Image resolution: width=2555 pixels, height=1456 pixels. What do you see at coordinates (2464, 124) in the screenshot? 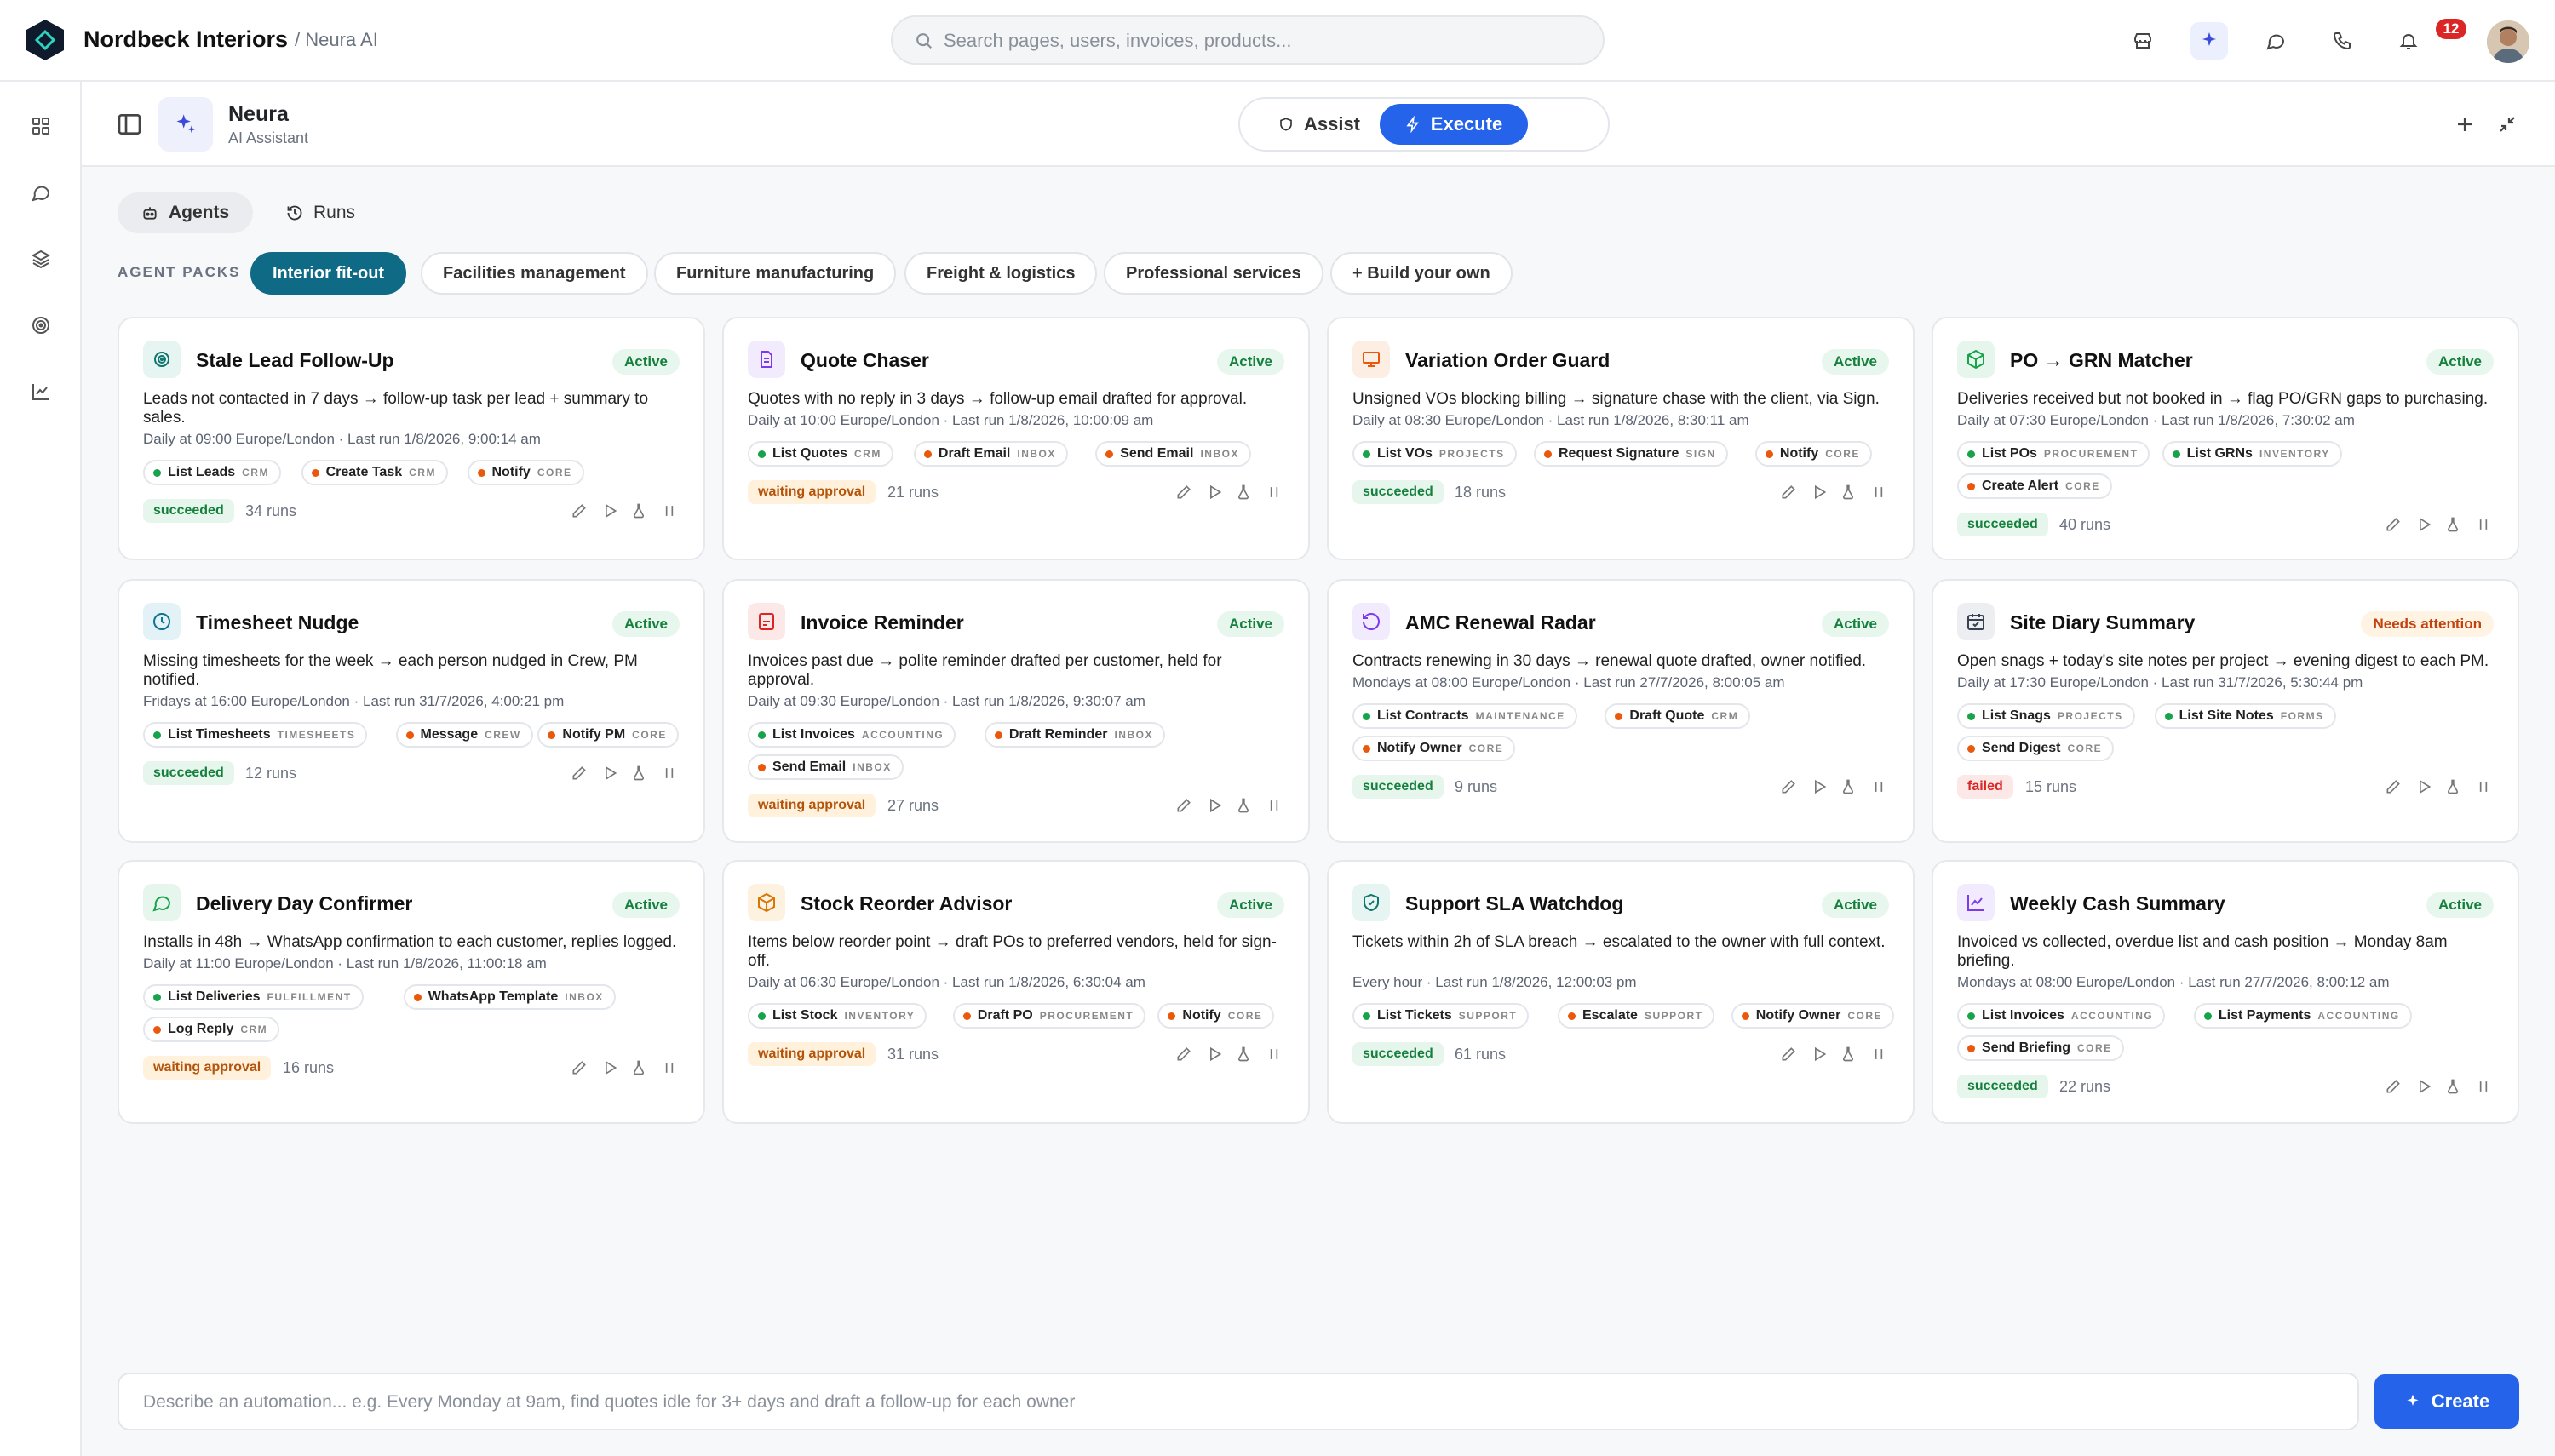
I see `plus-icon` at bounding box center [2464, 124].